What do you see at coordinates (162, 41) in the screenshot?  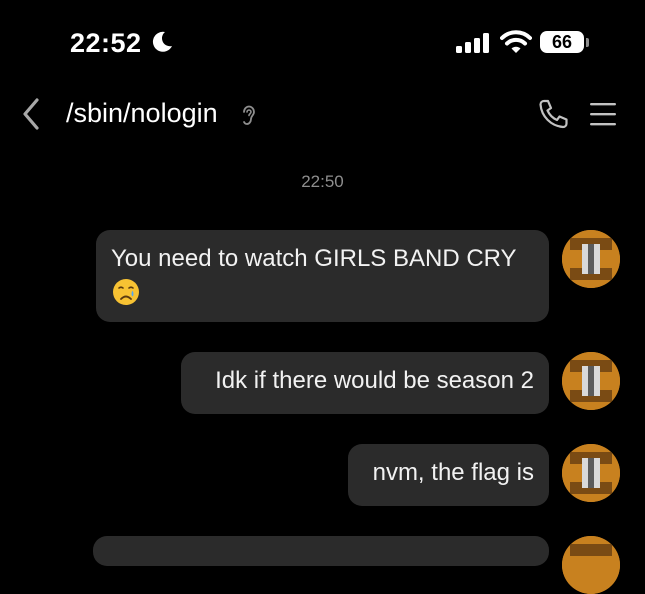 I see `moon-icon` at bounding box center [162, 41].